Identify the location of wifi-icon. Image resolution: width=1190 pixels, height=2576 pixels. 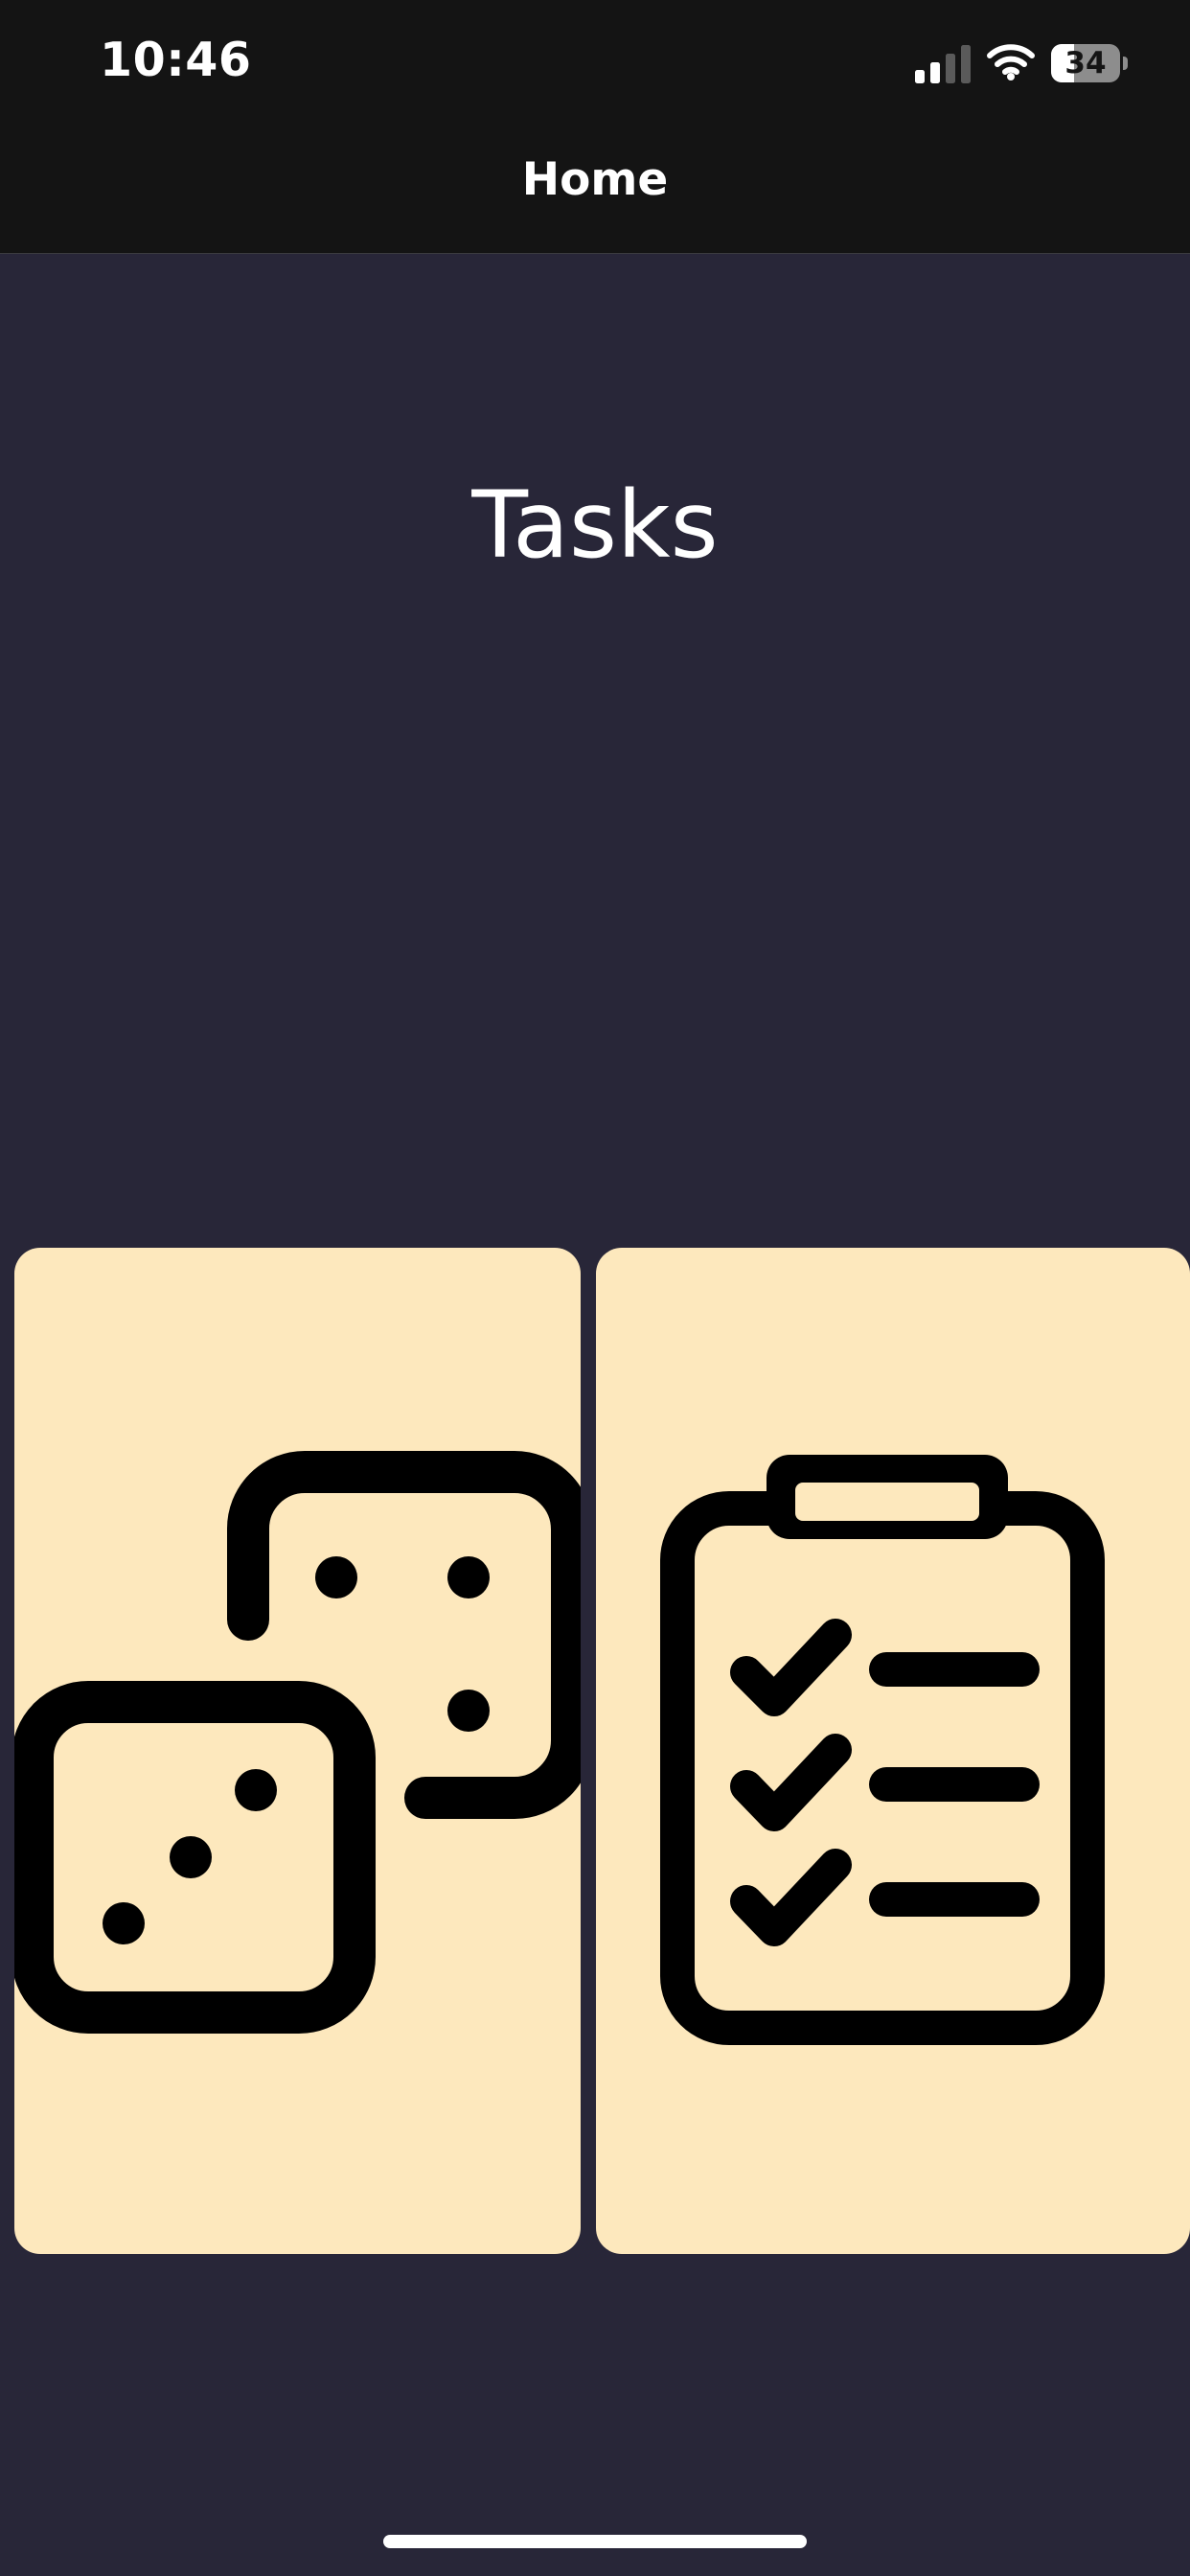
(1011, 62).